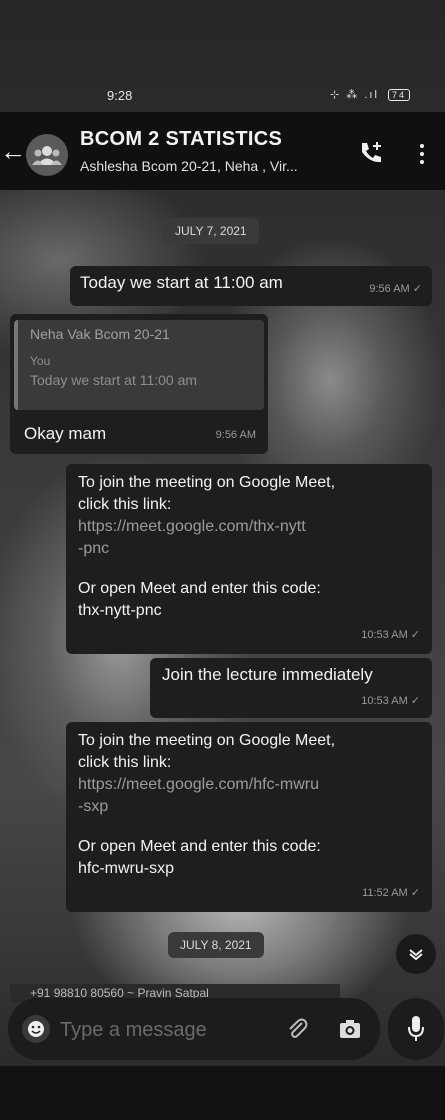 This screenshot has width=445, height=1120. I want to click on quoted-sender: Neha Vak Bcom 20-21, so click(100, 334).